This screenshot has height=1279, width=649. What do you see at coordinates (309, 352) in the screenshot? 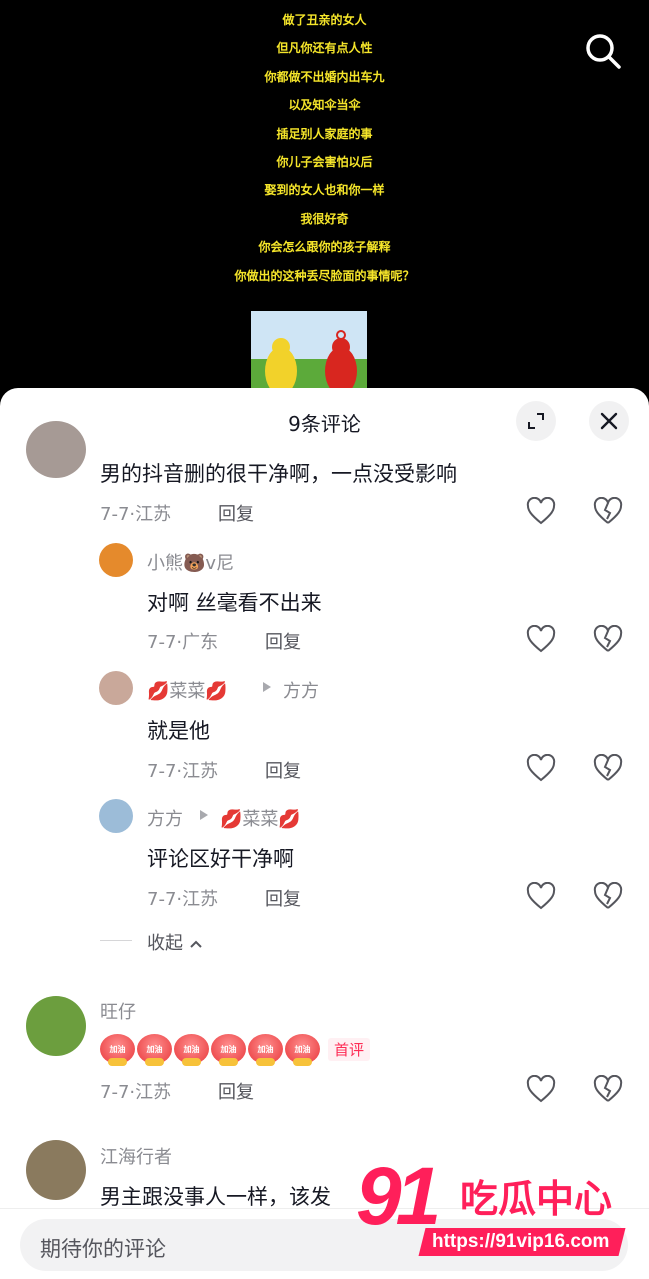
I see `video-thumbnail` at bounding box center [309, 352].